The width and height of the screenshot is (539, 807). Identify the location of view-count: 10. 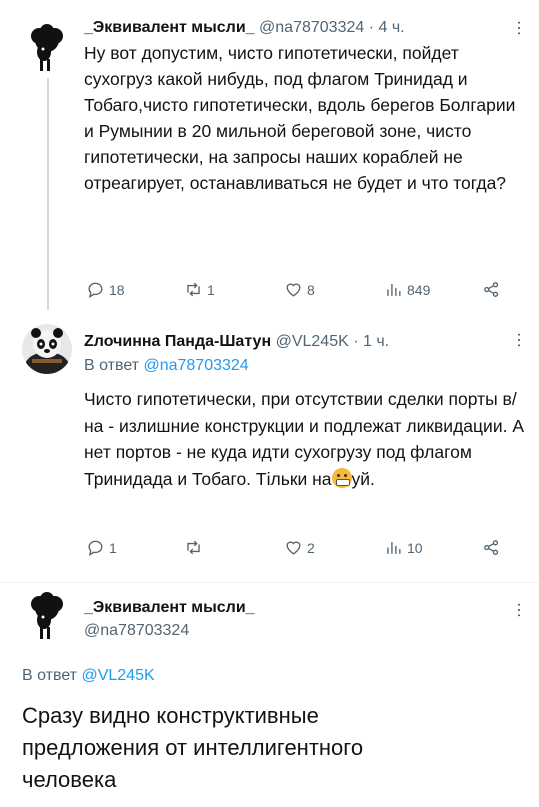
(415, 547).